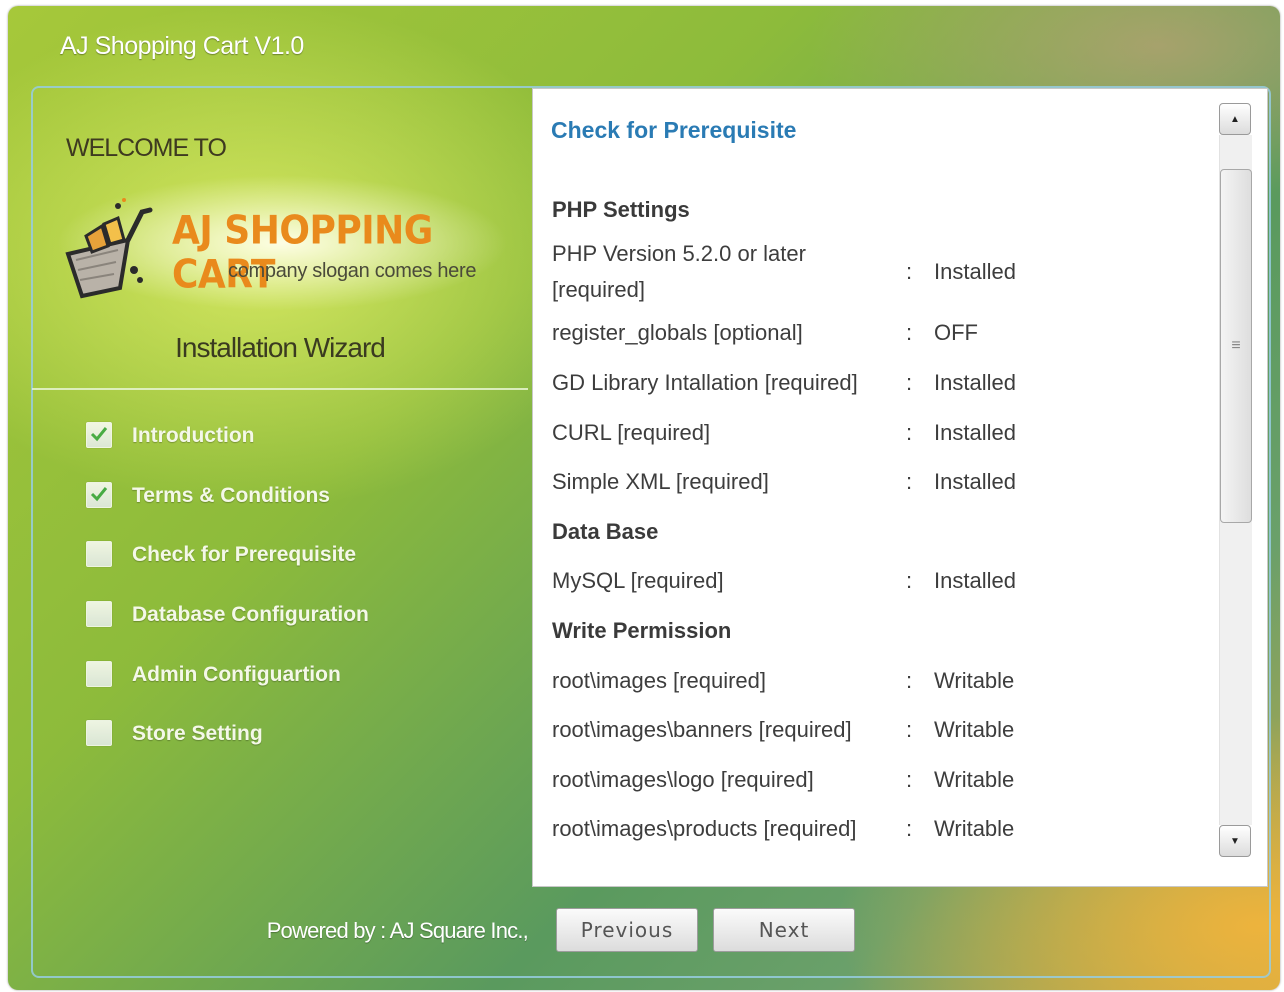 Image resolution: width=1284 pixels, height=992 pixels. Describe the element at coordinates (182, 46) in the screenshot. I see `window-title: AJ Shopping Cart V1.0` at that location.